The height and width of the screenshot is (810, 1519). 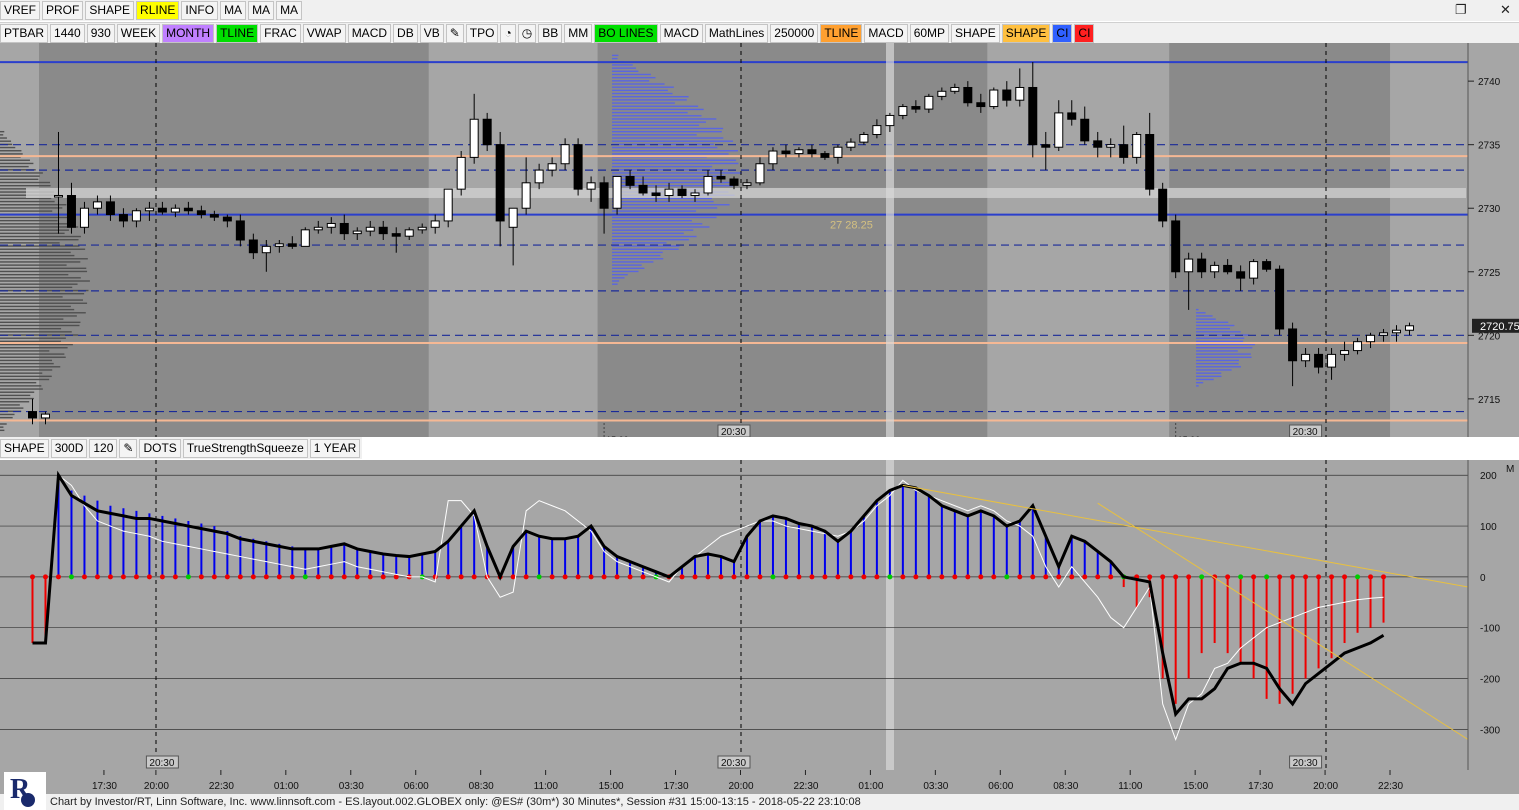 I want to click on ind-dots-button: DOTS, so click(x=160, y=448).